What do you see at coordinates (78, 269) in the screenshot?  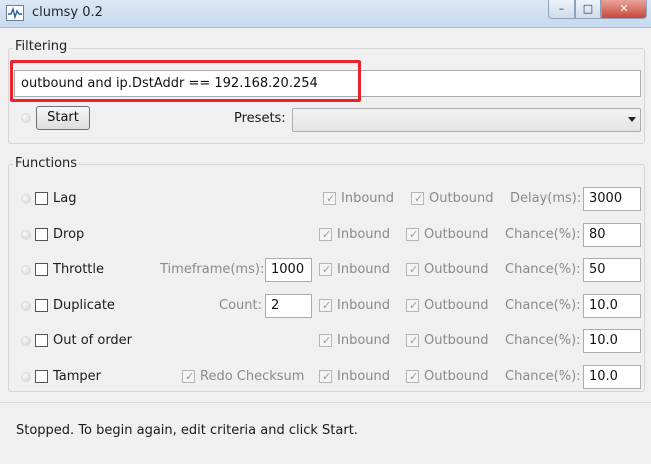 I see `throttle-label: Throttle` at bounding box center [78, 269].